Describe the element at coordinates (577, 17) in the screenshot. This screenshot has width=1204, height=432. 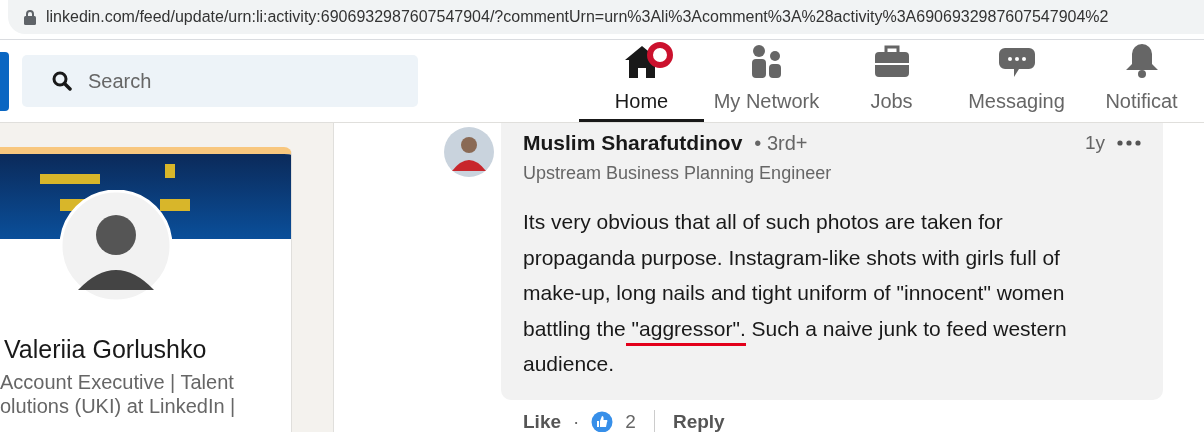
I see `url-text: linkedin.com/feed/update/urn:li:activity:6906932987607547904/?commentUrn=urn%3Ali%3Acomment%3A%28activity%3A6906932987607547904%2` at that location.